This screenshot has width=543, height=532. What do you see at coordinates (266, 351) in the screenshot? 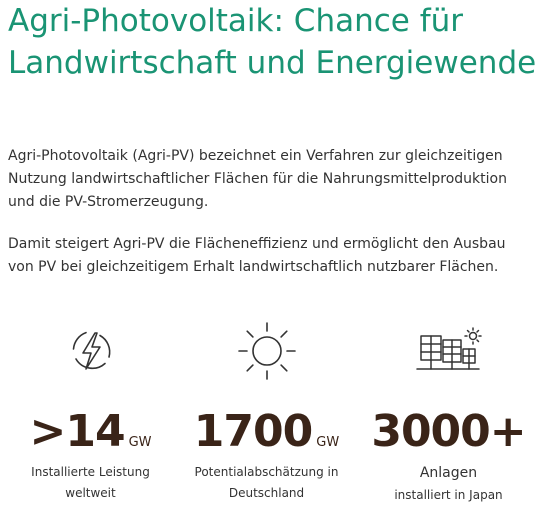
I see `sun-icon` at bounding box center [266, 351].